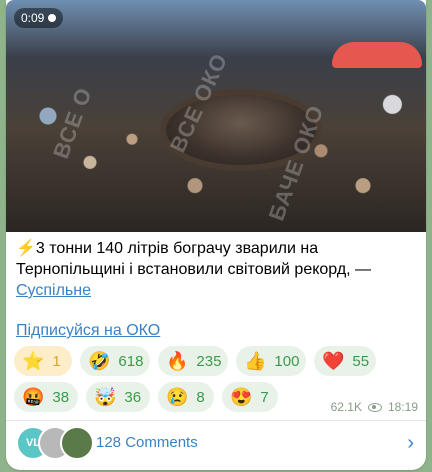 This screenshot has height=472, width=432. What do you see at coordinates (346, 407) in the screenshot?
I see `view-count: 62.1K` at bounding box center [346, 407].